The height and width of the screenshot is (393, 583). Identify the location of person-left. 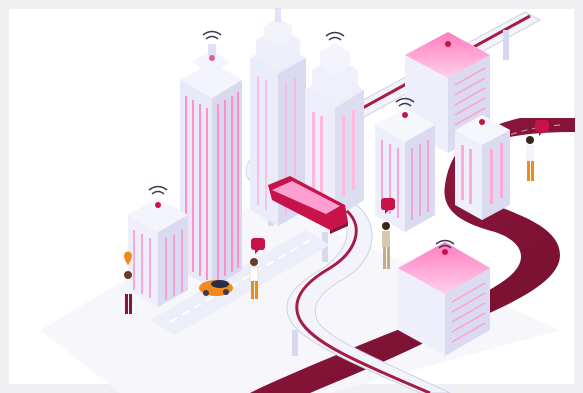
(128, 292).